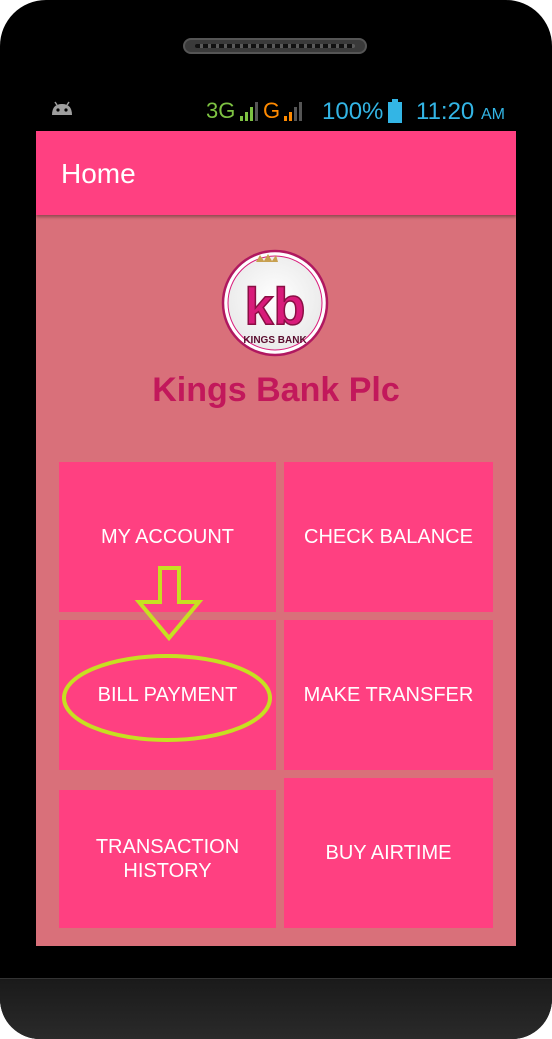  I want to click on clock: 11:20 AM, so click(460, 112).